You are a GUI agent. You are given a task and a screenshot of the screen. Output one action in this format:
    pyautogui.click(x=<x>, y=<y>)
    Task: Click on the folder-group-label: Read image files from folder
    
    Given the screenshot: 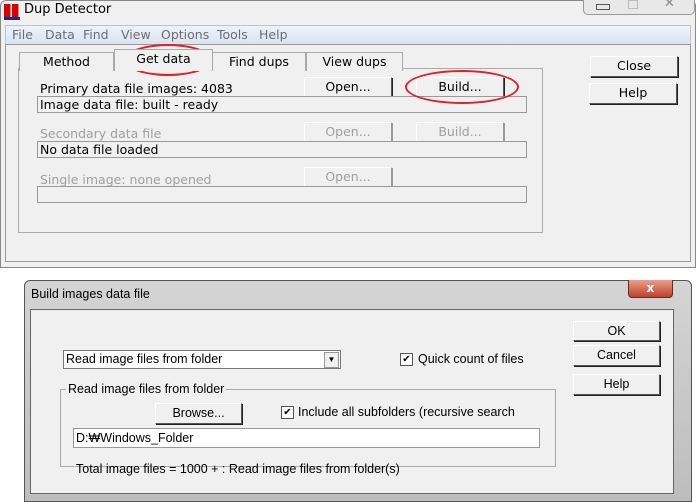 What is the action you would take?
    pyautogui.click(x=146, y=389)
    